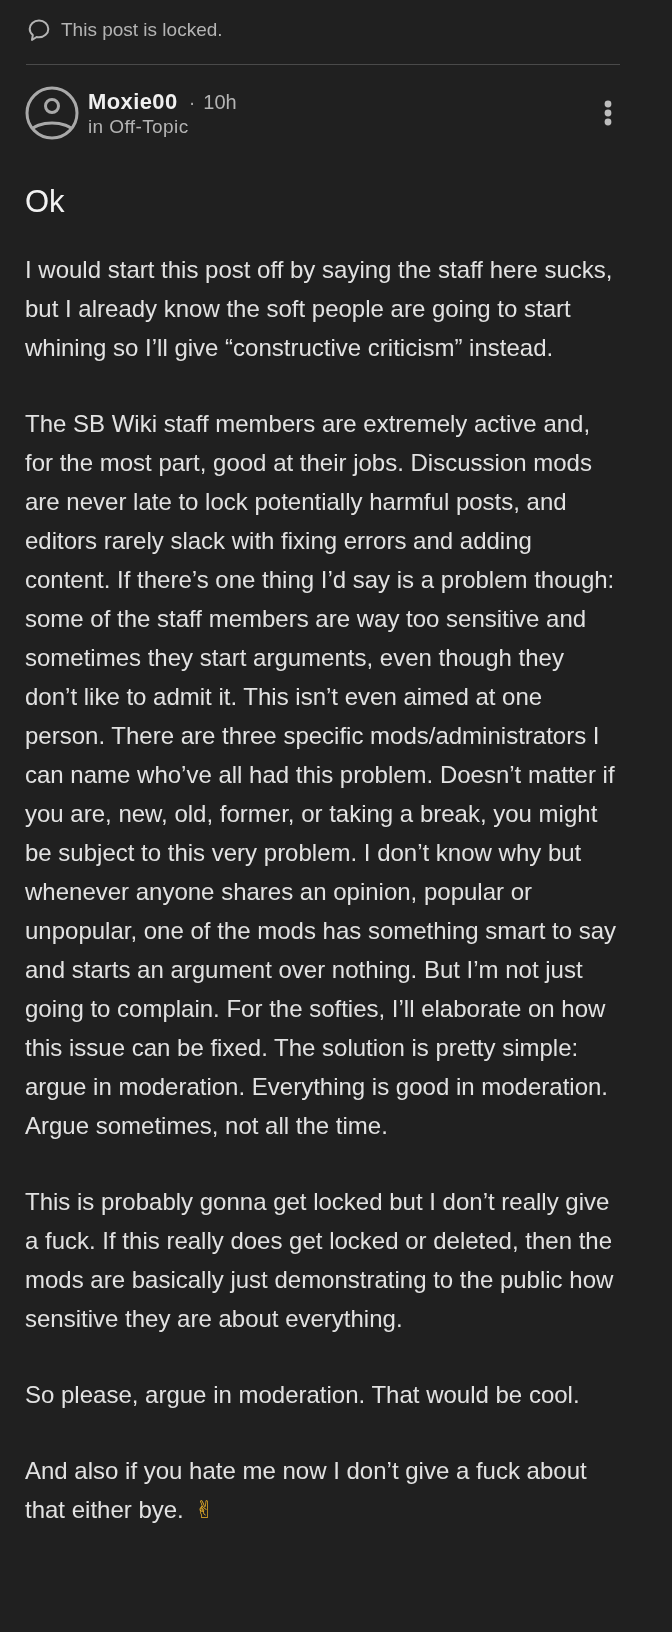 This screenshot has width=672, height=1632. What do you see at coordinates (45, 202) in the screenshot?
I see `post-title: Ok` at bounding box center [45, 202].